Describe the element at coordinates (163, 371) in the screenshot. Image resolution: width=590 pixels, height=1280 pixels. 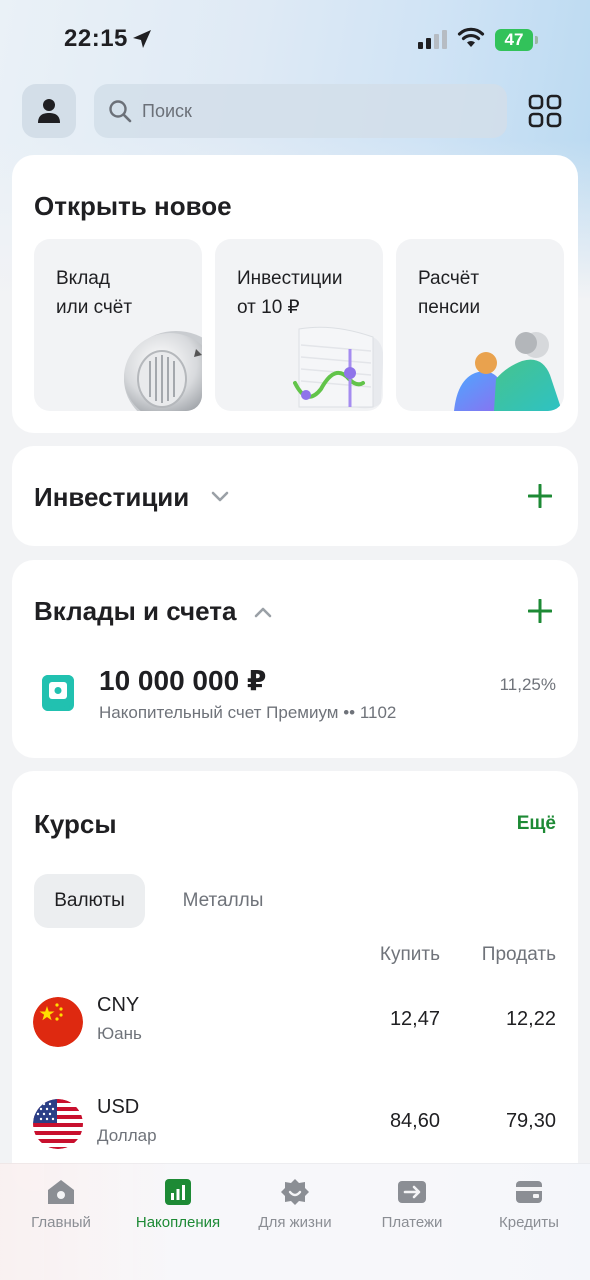
I see `safe-dial-illustration` at that location.